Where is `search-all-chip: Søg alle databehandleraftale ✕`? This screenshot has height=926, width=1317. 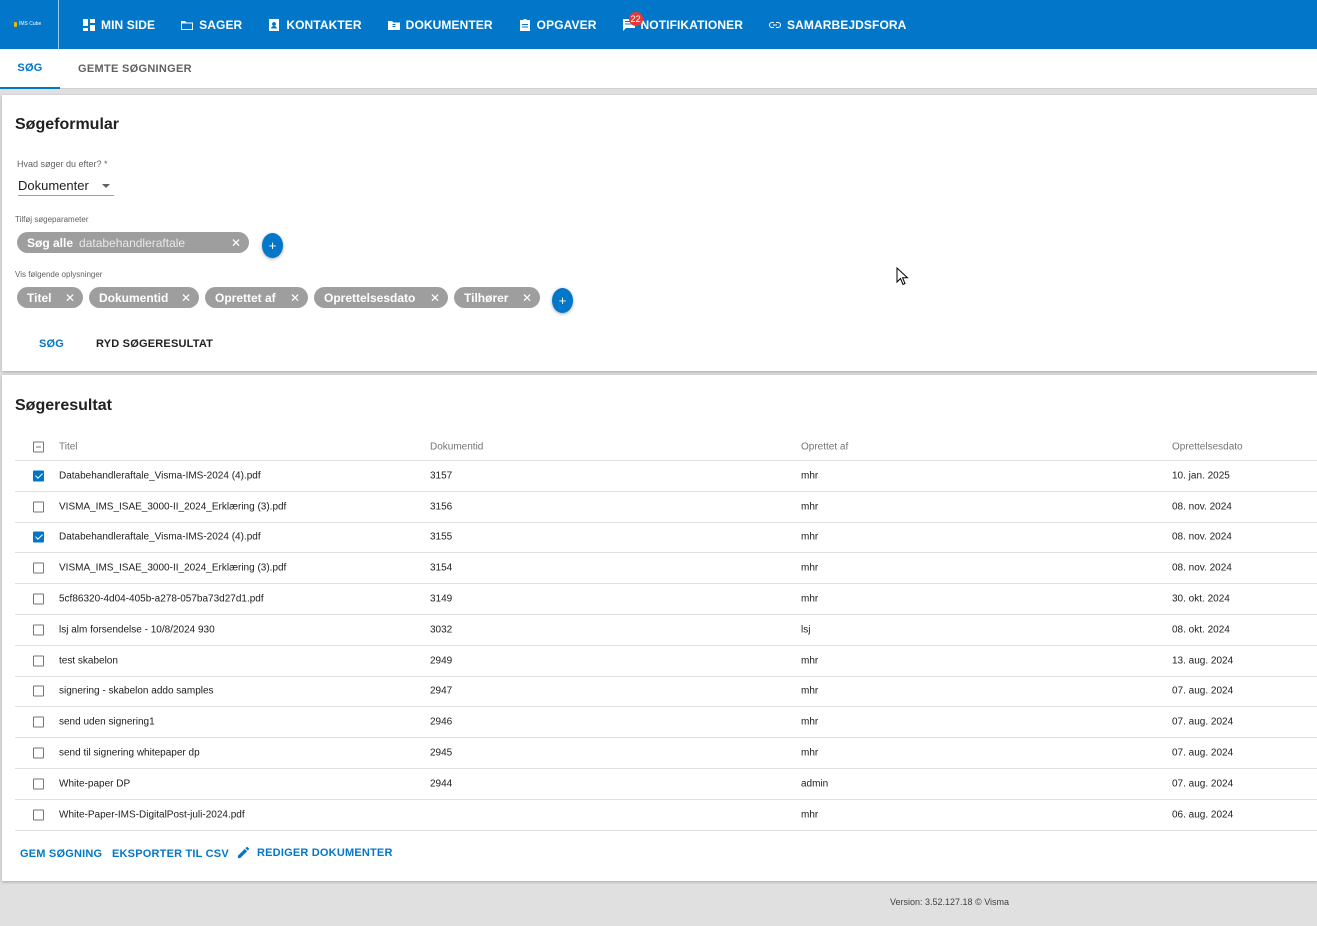 search-all-chip: Søg alle databehandleraftale ✕ is located at coordinates (133, 242).